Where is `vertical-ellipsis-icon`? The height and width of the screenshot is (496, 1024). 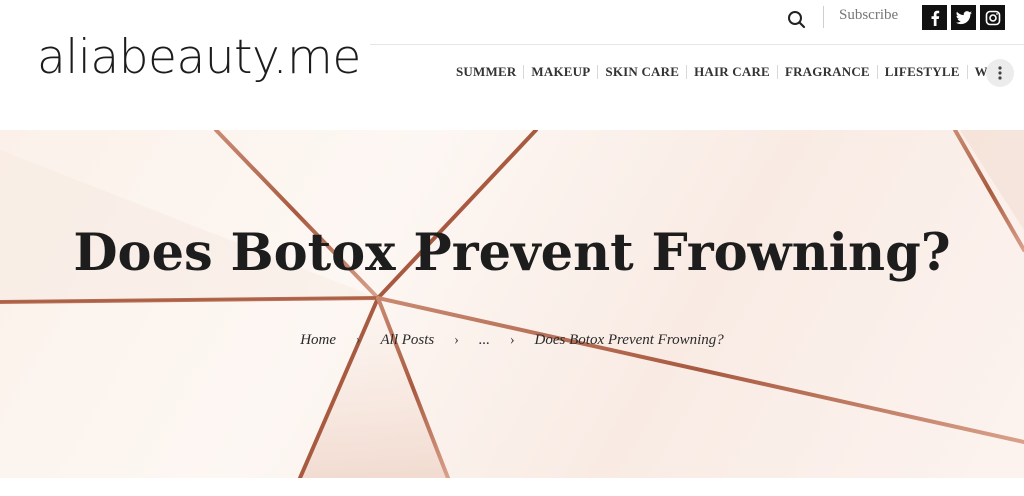 vertical-ellipsis-icon is located at coordinates (1000, 73).